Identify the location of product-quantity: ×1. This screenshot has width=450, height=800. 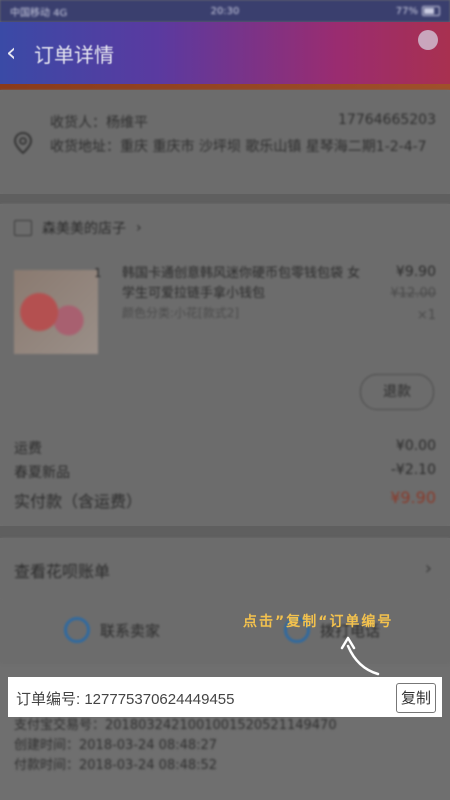
(426, 315).